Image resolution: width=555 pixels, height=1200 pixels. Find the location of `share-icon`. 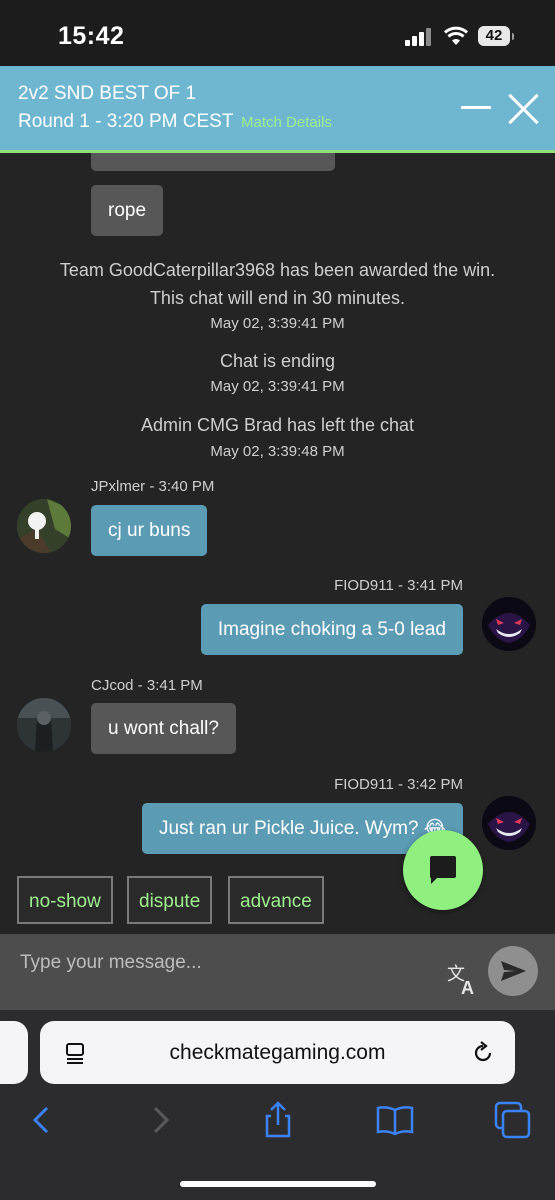

share-icon is located at coordinates (278, 1120).